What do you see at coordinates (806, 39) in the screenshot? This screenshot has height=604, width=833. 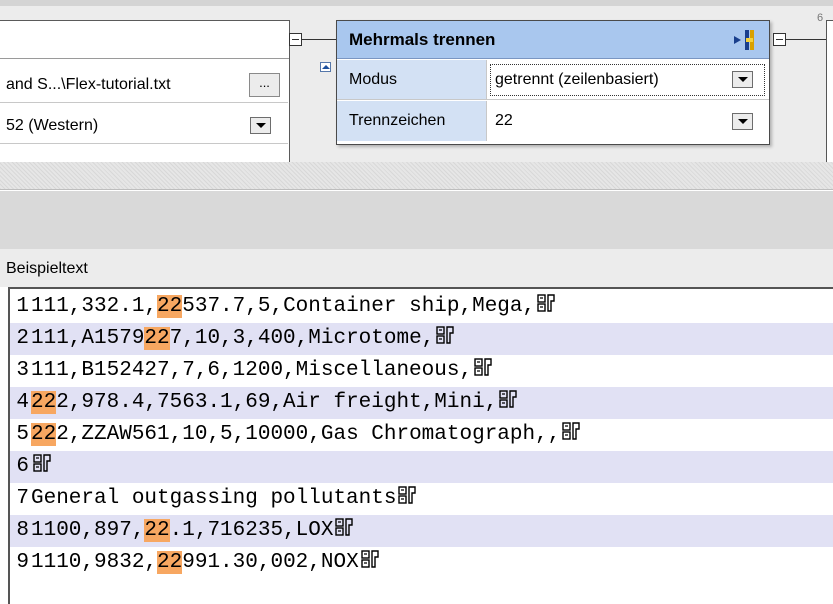 I see `connector-line-right` at bounding box center [806, 39].